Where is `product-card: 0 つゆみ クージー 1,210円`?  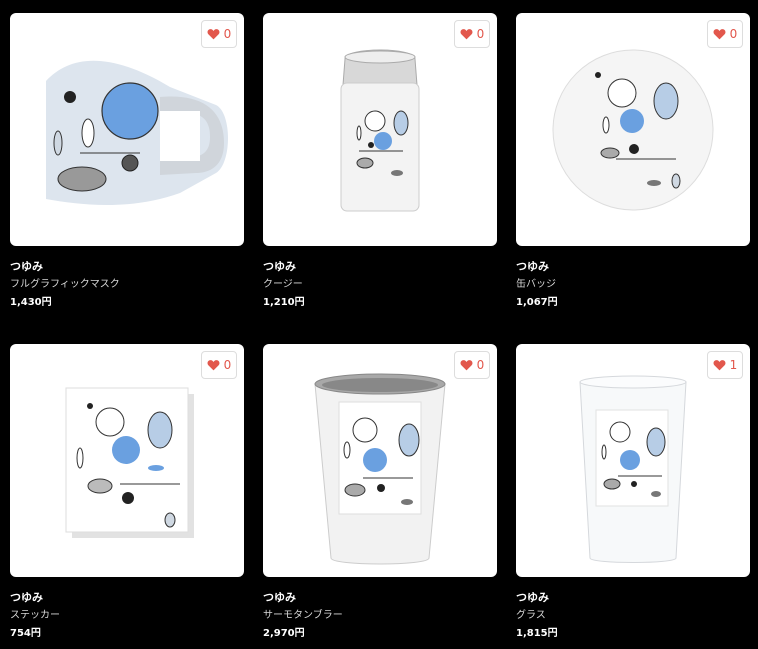 product-card: 0 つゆみ クージー 1,210円 is located at coordinates (380, 161).